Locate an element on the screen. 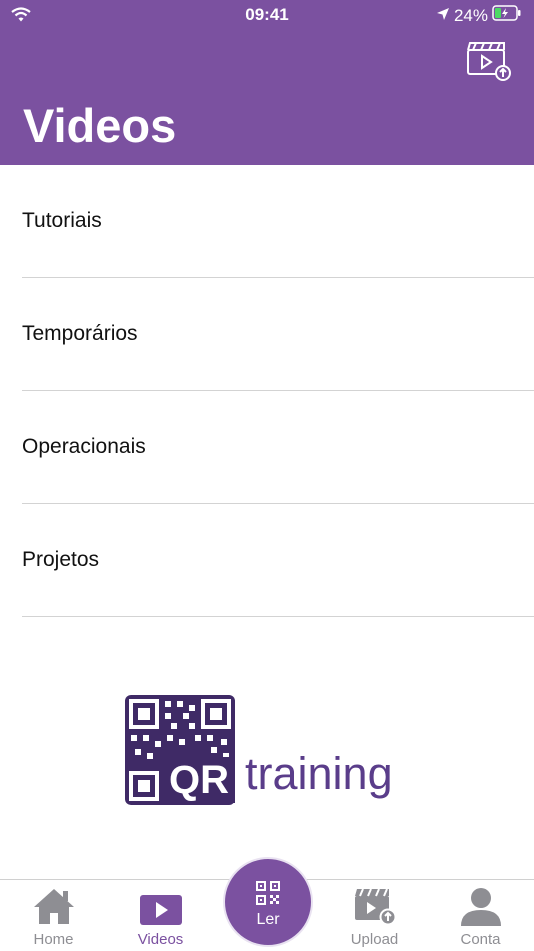 The width and height of the screenshot is (534, 951). status-right: 24% is located at coordinates (479, 15).